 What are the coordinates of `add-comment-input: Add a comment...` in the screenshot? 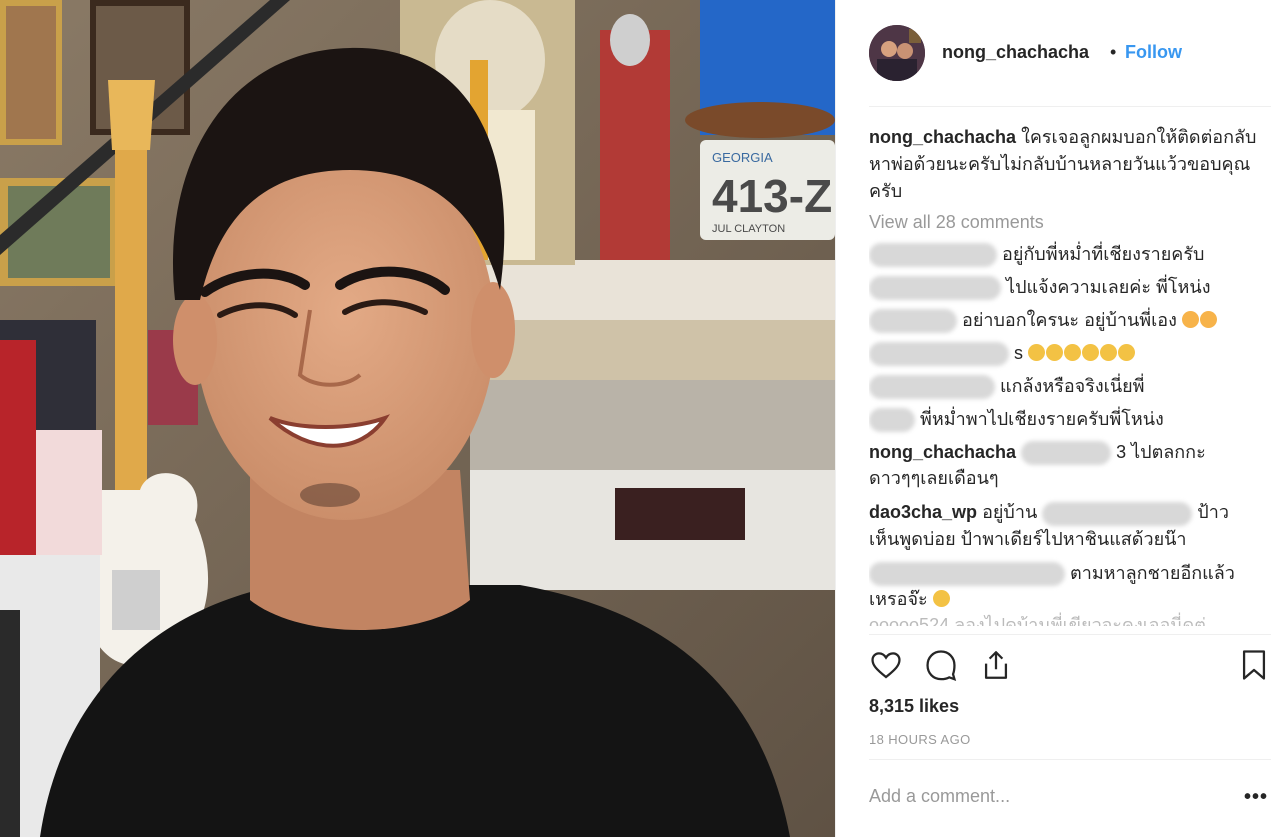 It's located at (939, 796).